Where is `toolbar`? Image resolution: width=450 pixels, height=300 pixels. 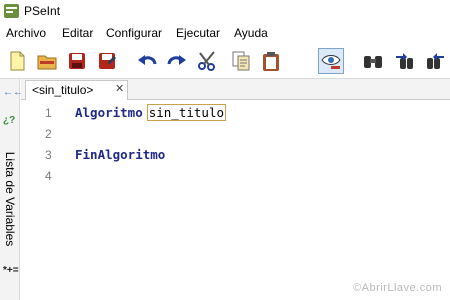
toolbar is located at coordinates (225, 61).